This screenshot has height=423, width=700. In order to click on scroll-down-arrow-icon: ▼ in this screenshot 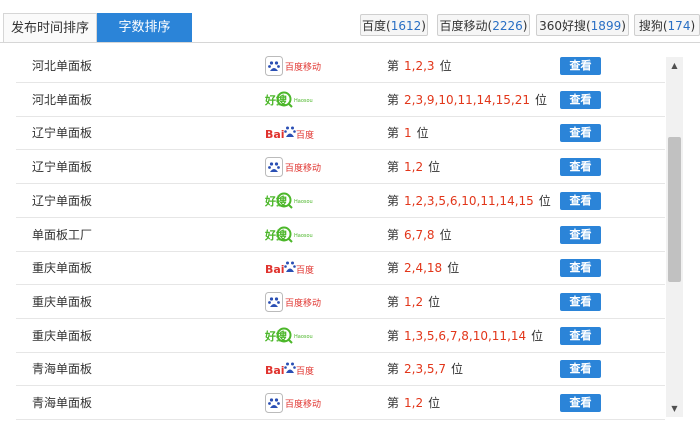, I will do `click(674, 408)`.